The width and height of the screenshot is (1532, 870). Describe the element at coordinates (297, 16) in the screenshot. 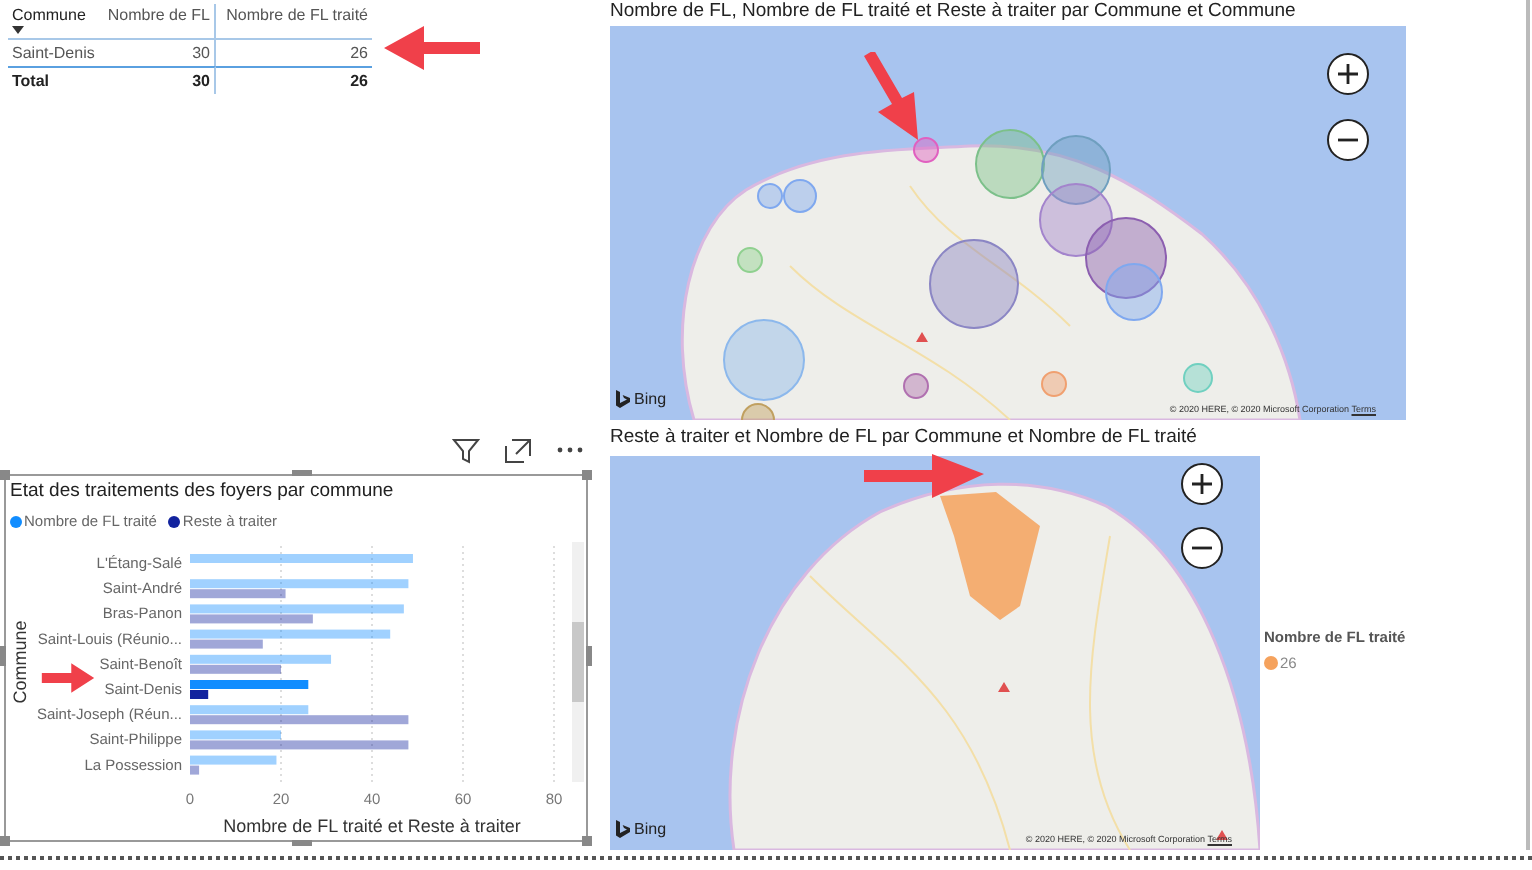

I see `column-header: Nombre de FL traité` at that location.